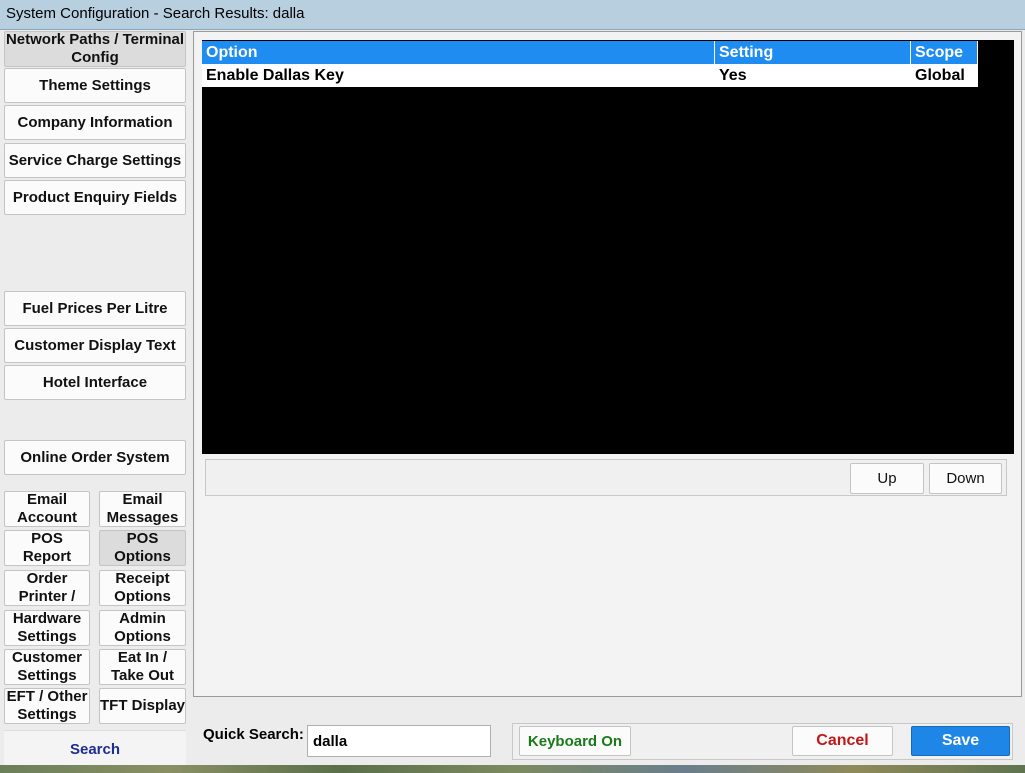 The height and width of the screenshot is (773, 1025). What do you see at coordinates (590, 75) in the screenshot?
I see `table-row: Enable Dallas Key Yes Global` at bounding box center [590, 75].